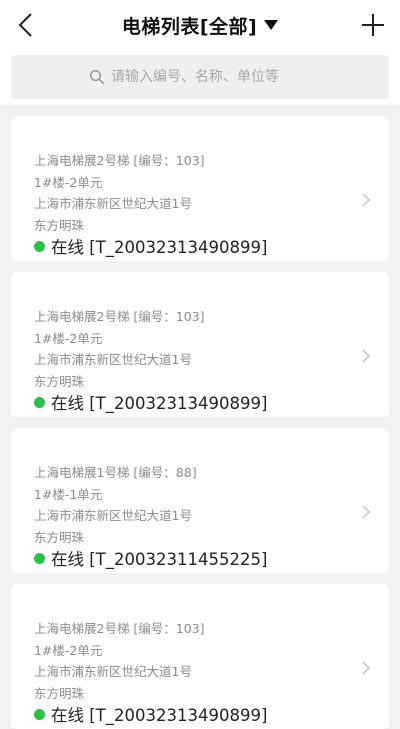  I want to click on search-box, so click(200, 77).